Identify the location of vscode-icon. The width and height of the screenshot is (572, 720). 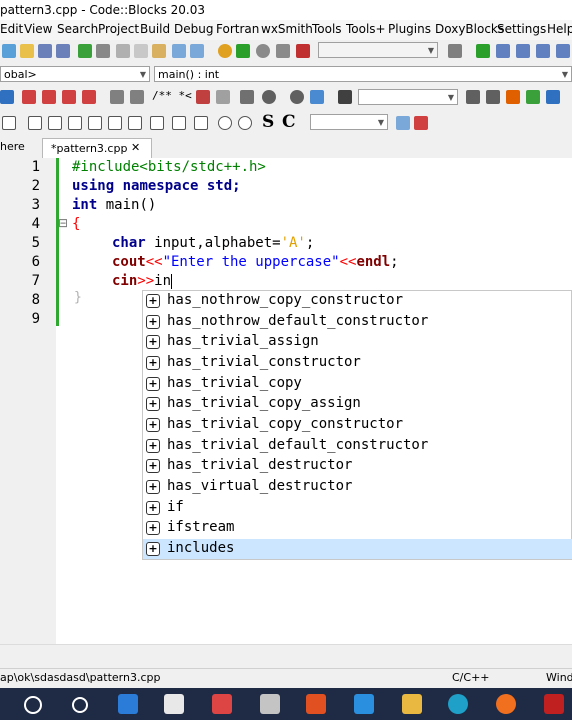
(364, 704).